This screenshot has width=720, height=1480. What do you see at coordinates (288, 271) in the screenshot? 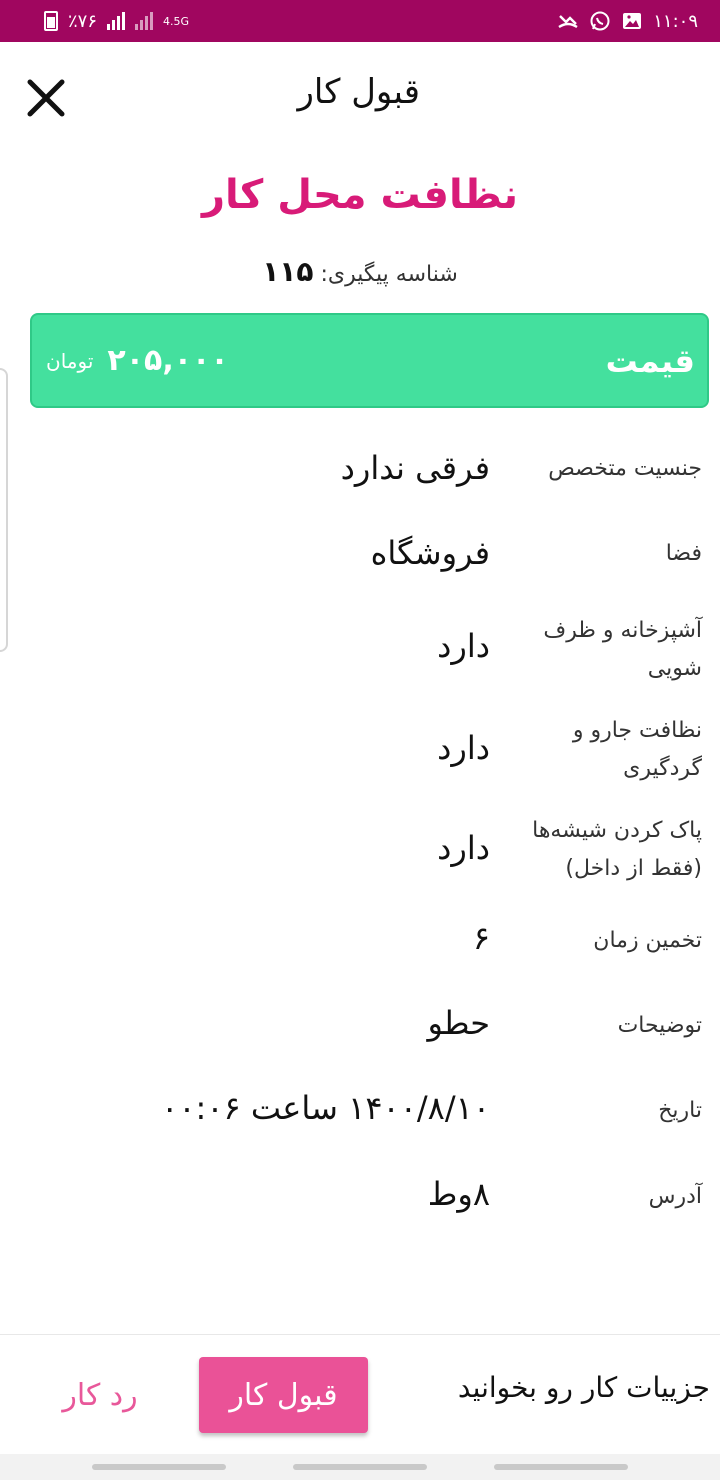
I see `tracking-number: ۱۱۵` at bounding box center [288, 271].